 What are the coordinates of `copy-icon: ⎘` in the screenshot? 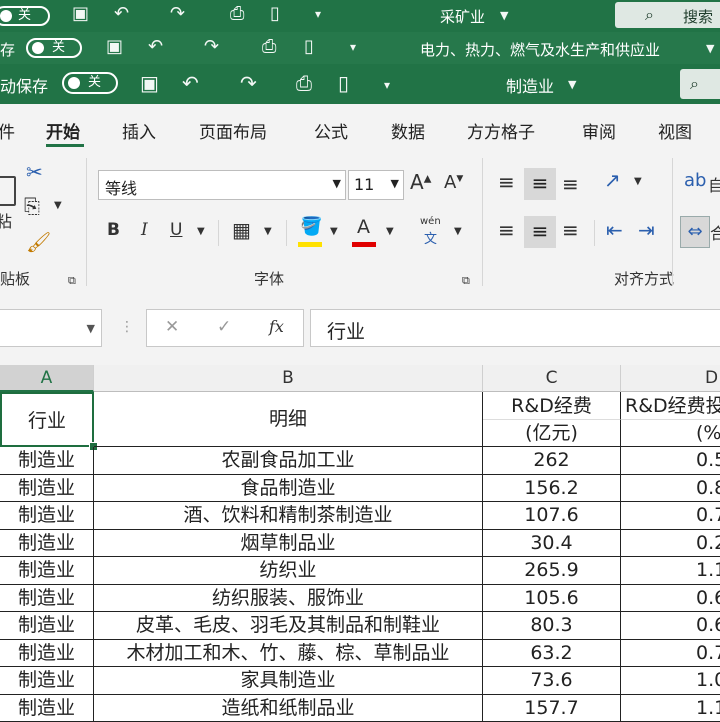 It's located at (32, 206).